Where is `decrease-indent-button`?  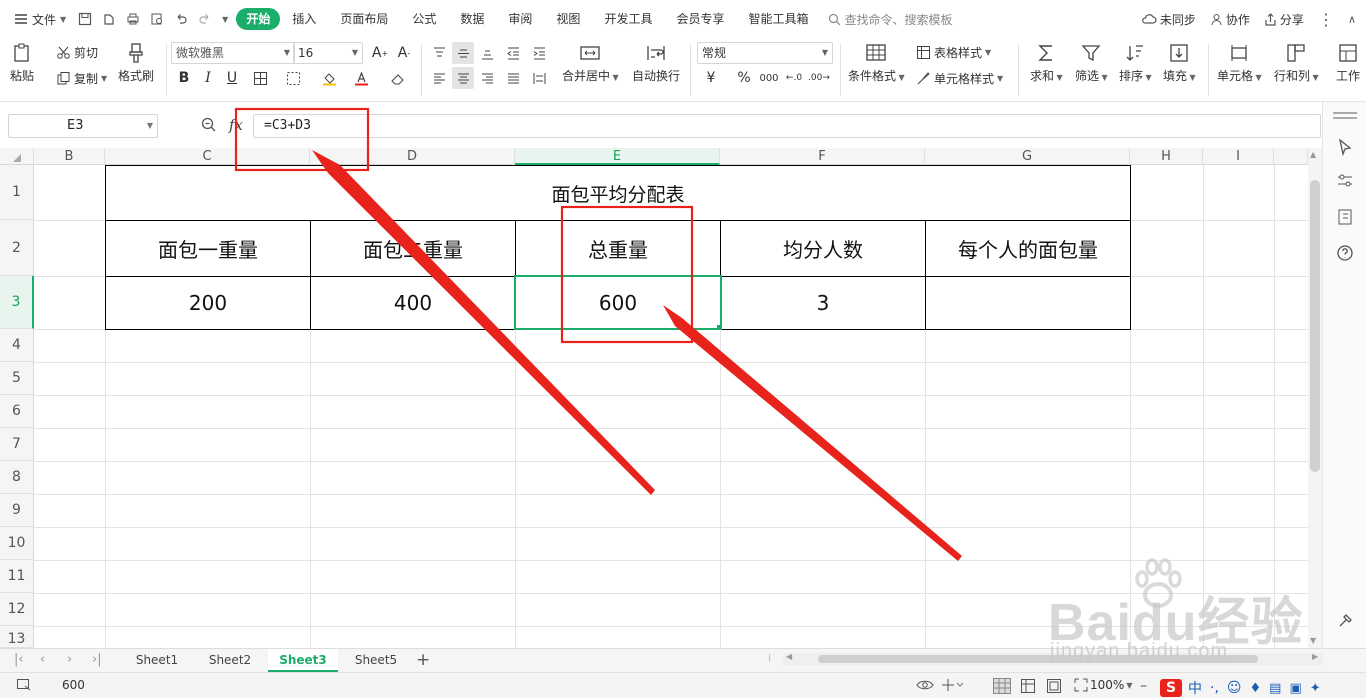 decrease-indent-button is located at coordinates (513, 53).